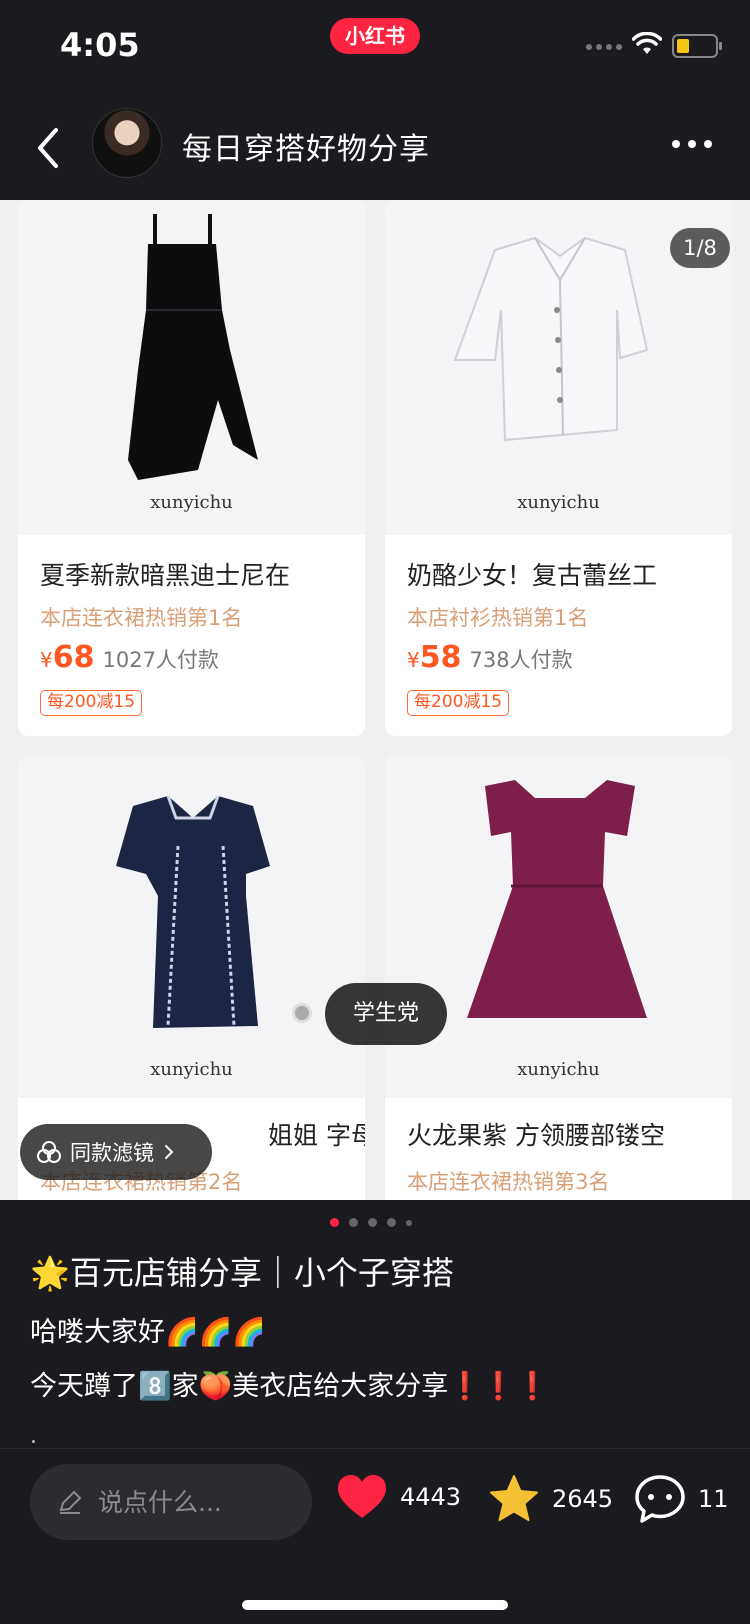  I want to click on product-card: xunyichu 火龙果紫 方领腰部镂空 本店连衣裙热销第3名, so click(558, 978).